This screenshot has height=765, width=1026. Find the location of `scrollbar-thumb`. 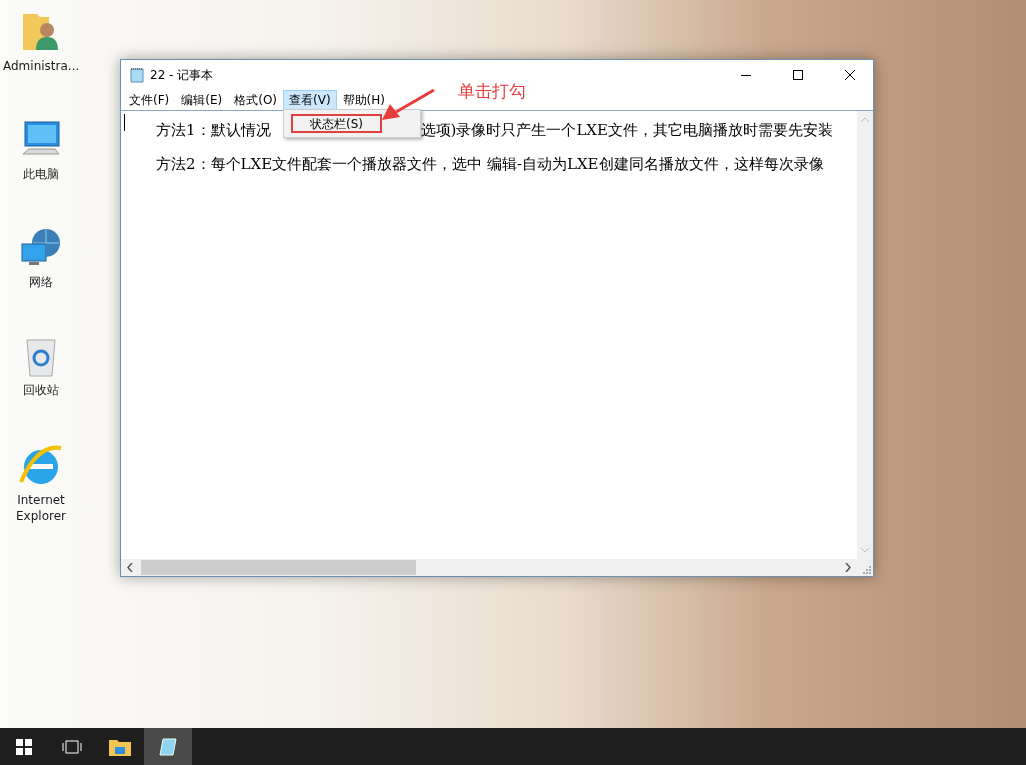

scrollbar-thumb is located at coordinates (278, 567).